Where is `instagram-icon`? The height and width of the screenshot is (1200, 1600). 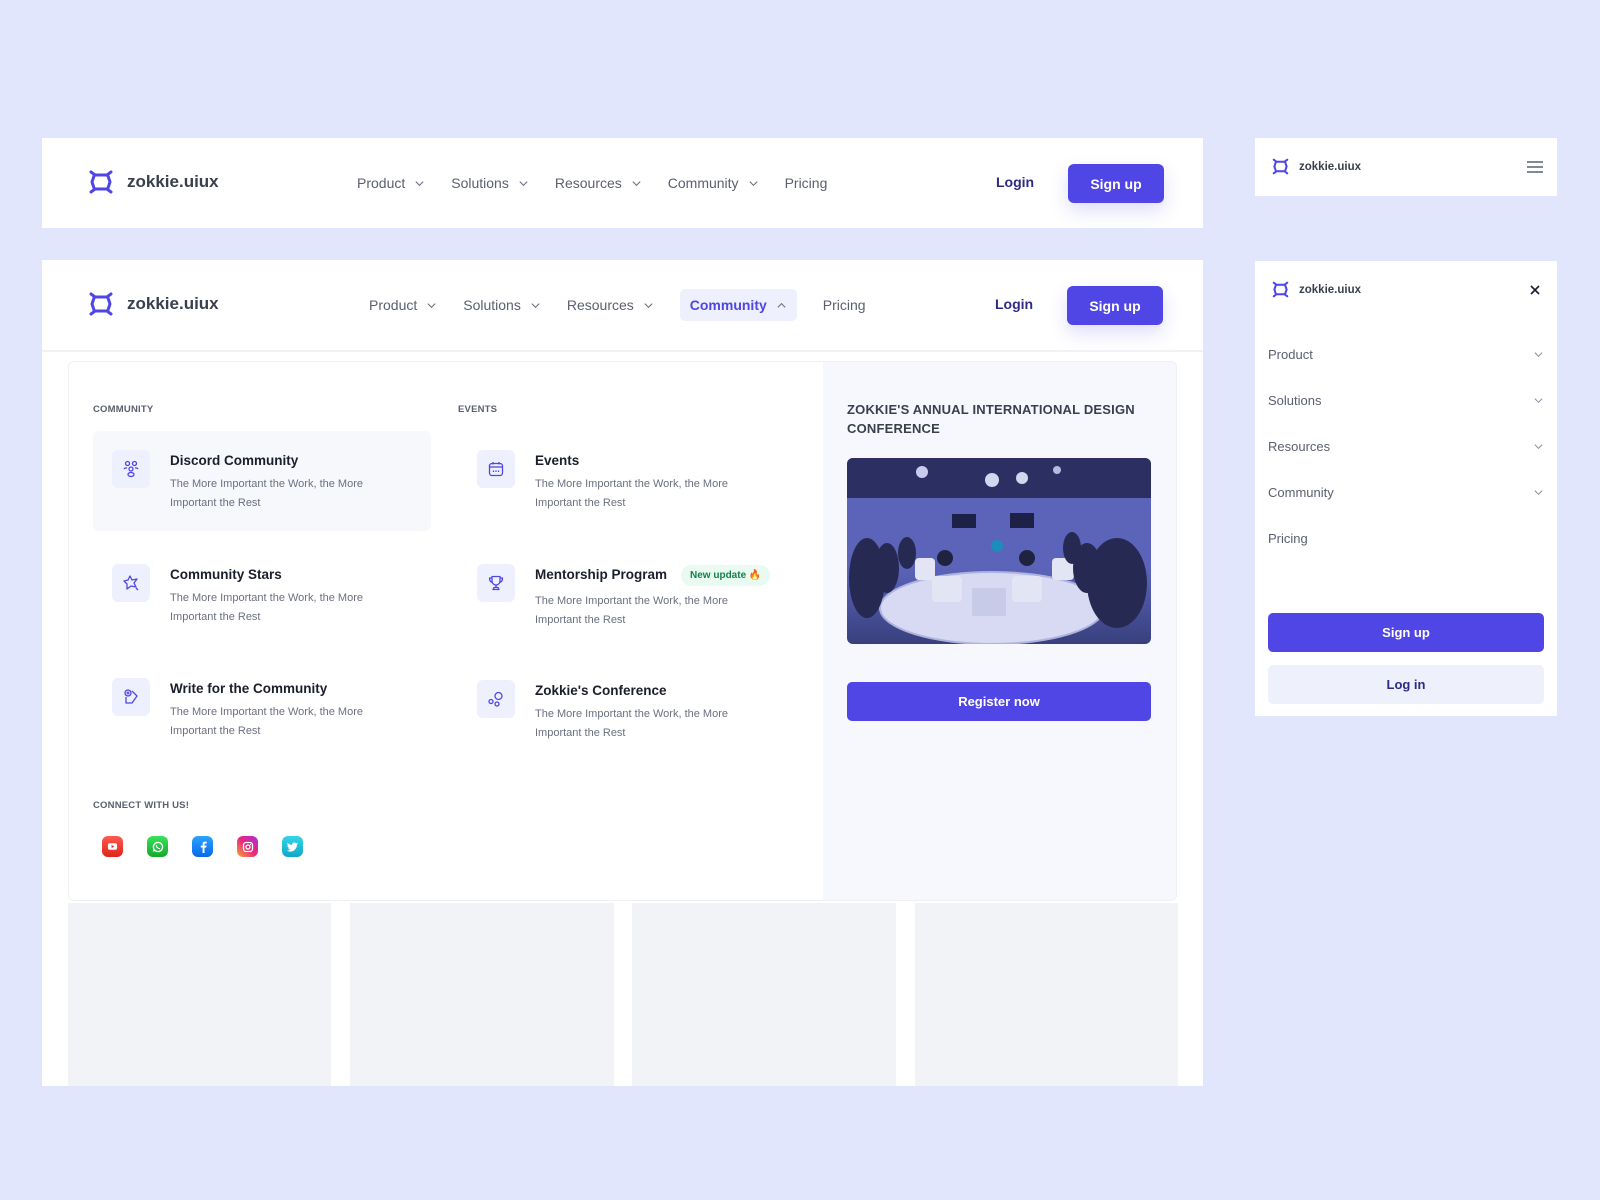 instagram-icon is located at coordinates (247, 846).